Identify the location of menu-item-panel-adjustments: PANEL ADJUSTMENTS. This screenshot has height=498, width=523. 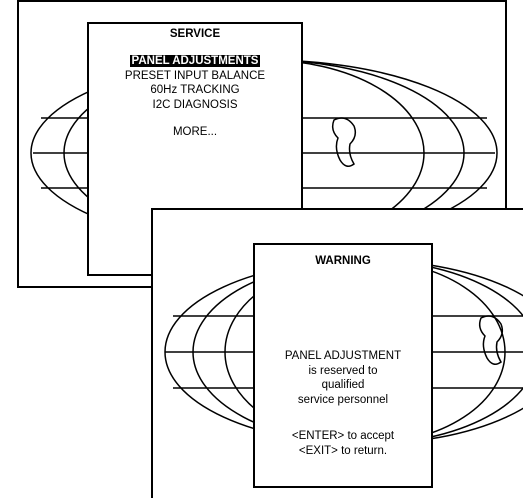
(195, 61).